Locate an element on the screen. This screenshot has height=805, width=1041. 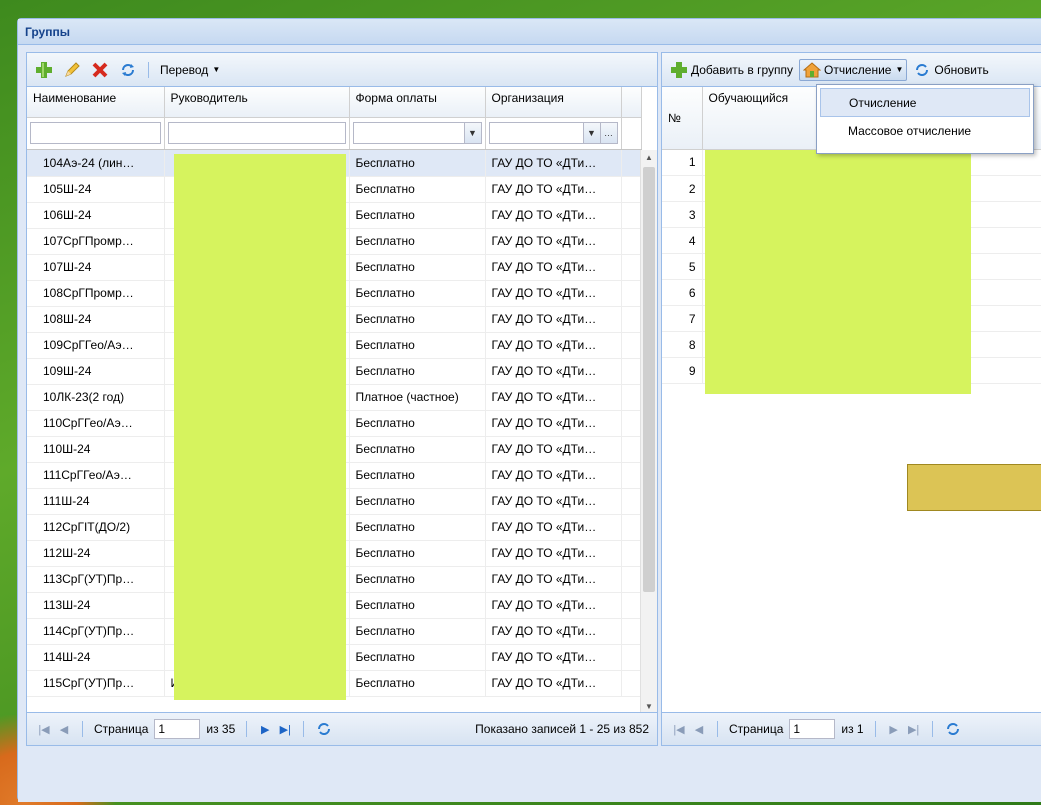
home-icon is located at coordinates (812, 70).